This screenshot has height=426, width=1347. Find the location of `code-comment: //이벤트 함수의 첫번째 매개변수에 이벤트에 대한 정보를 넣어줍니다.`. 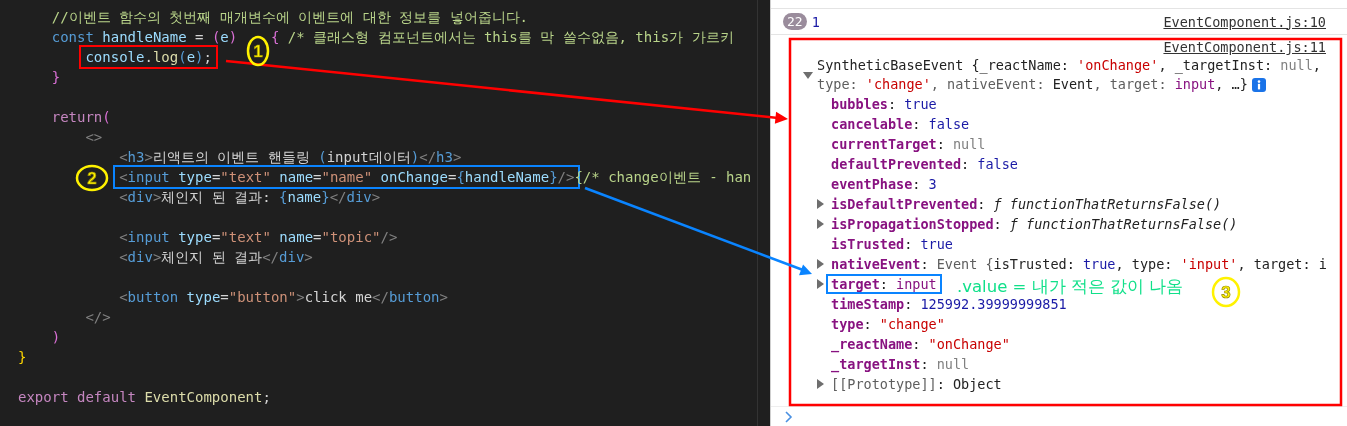

code-comment: //이벤트 함수의 첫번째 매개변수에 이벤트에 대한 정보를 넣어줍니다. is located at coordinates (289, 17).